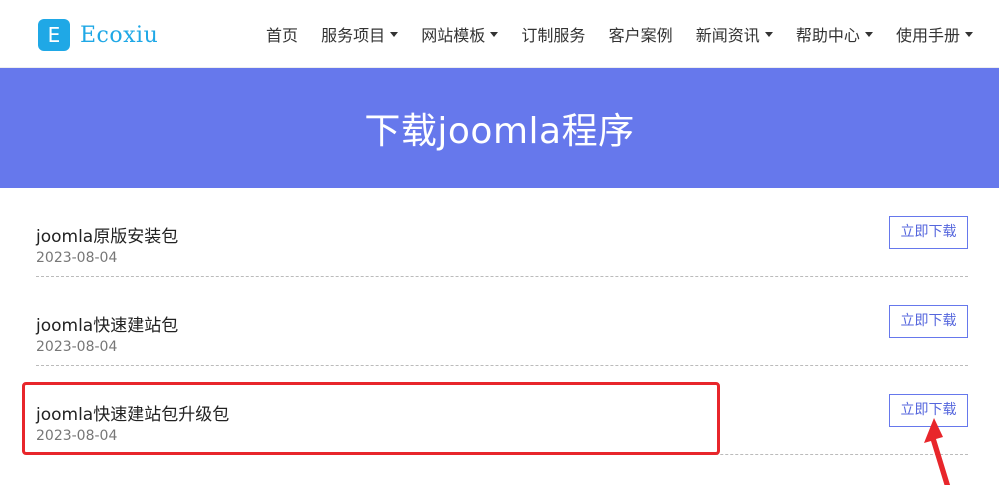 The height and width of the screenshot is (485, 999). I want to click on nav-item-help: 帮助中心, so click(834, 34).